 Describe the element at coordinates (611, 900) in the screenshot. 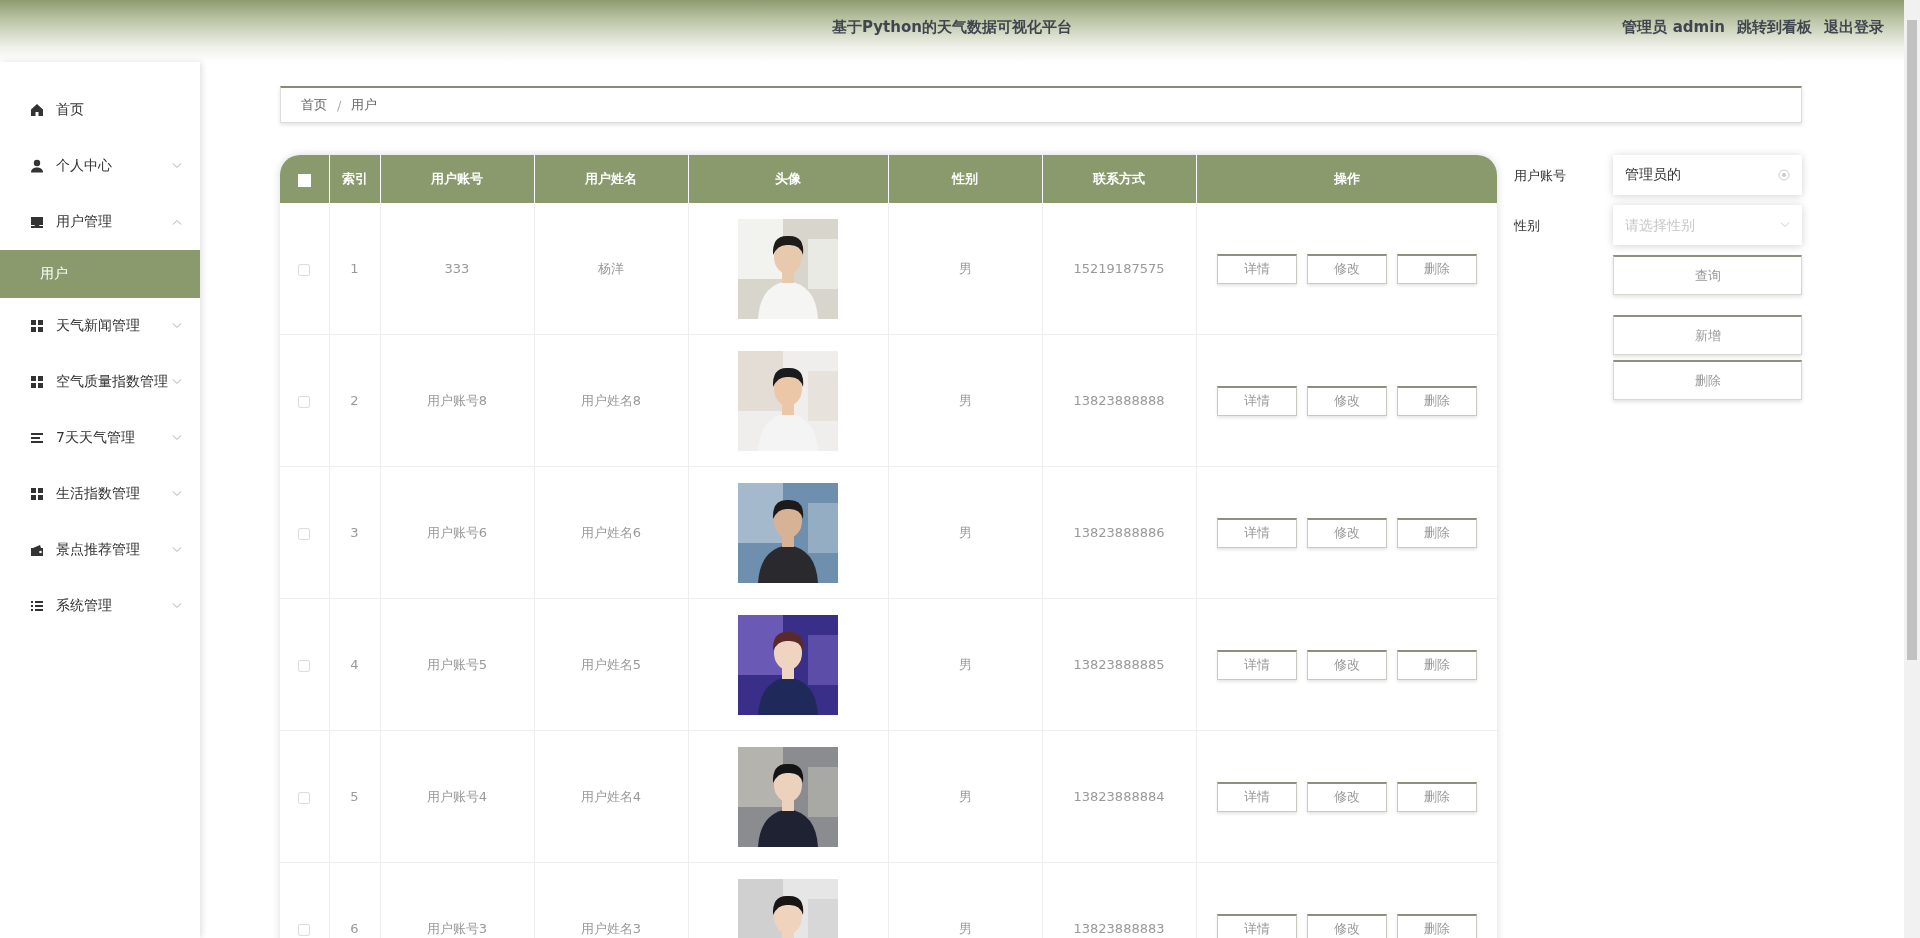

I see `table-cell: 用户姓名3` at that location.